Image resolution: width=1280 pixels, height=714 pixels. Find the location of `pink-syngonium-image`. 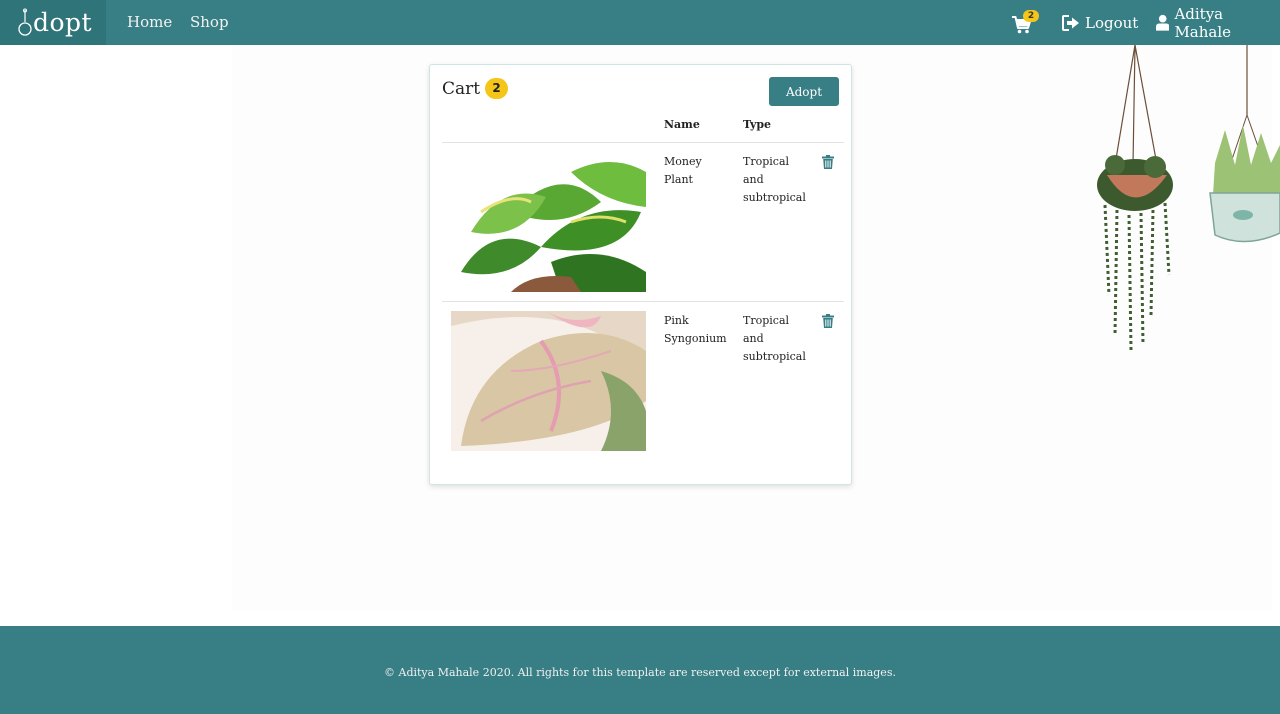

pink-syngonium-image is located at coordinates (548, 381).